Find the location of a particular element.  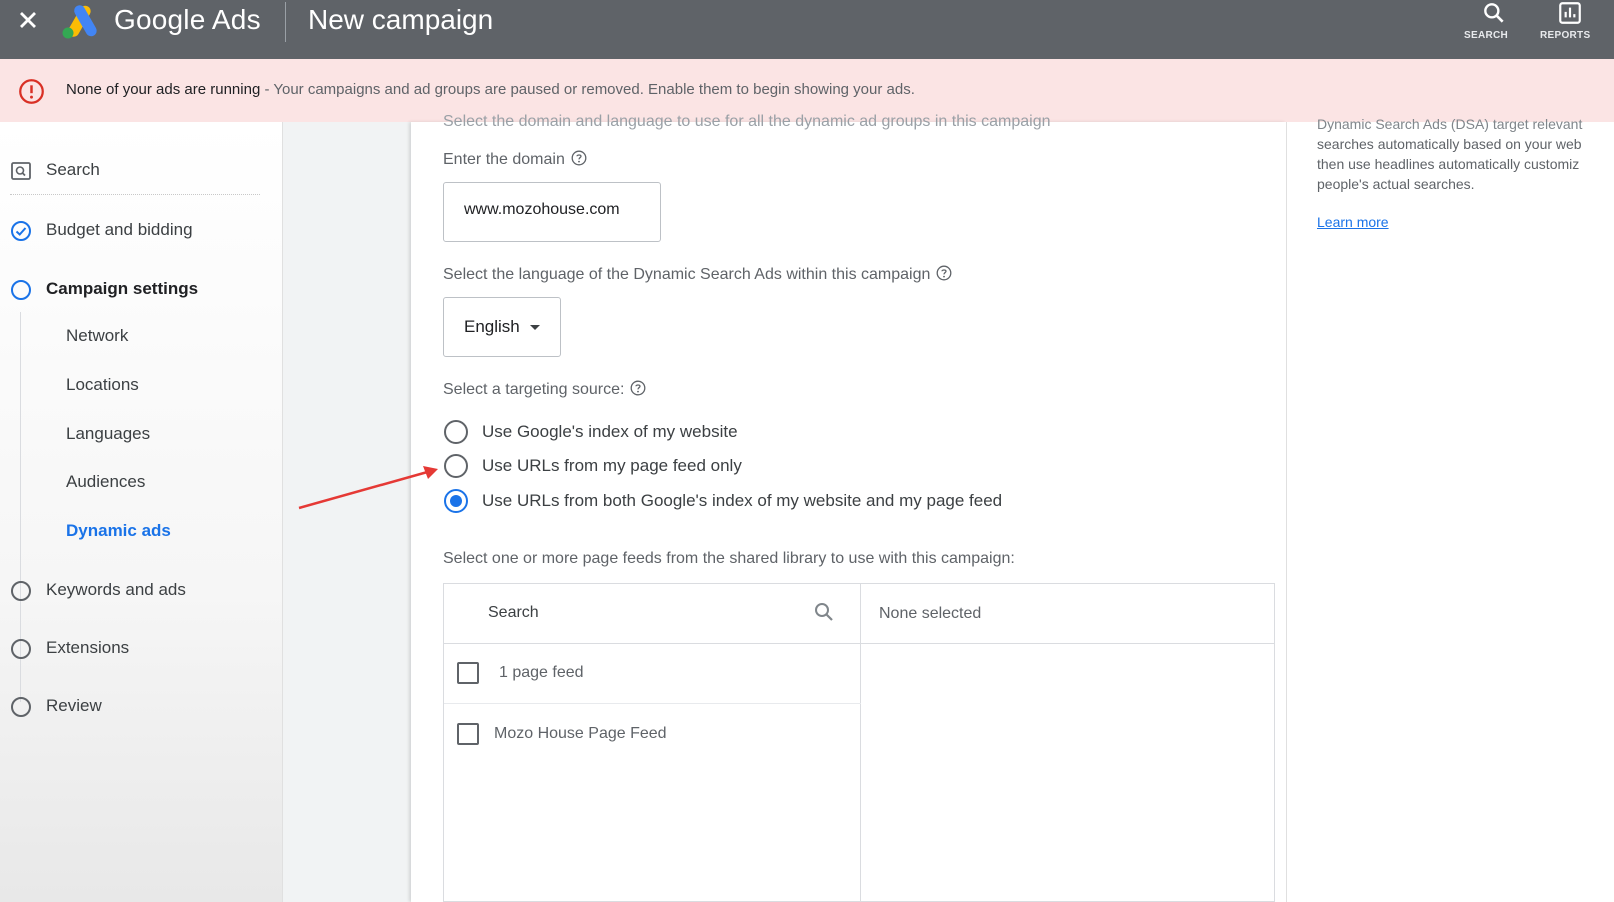

step-keywords-label: Keywords and ads is located at coordinates (116, 589).